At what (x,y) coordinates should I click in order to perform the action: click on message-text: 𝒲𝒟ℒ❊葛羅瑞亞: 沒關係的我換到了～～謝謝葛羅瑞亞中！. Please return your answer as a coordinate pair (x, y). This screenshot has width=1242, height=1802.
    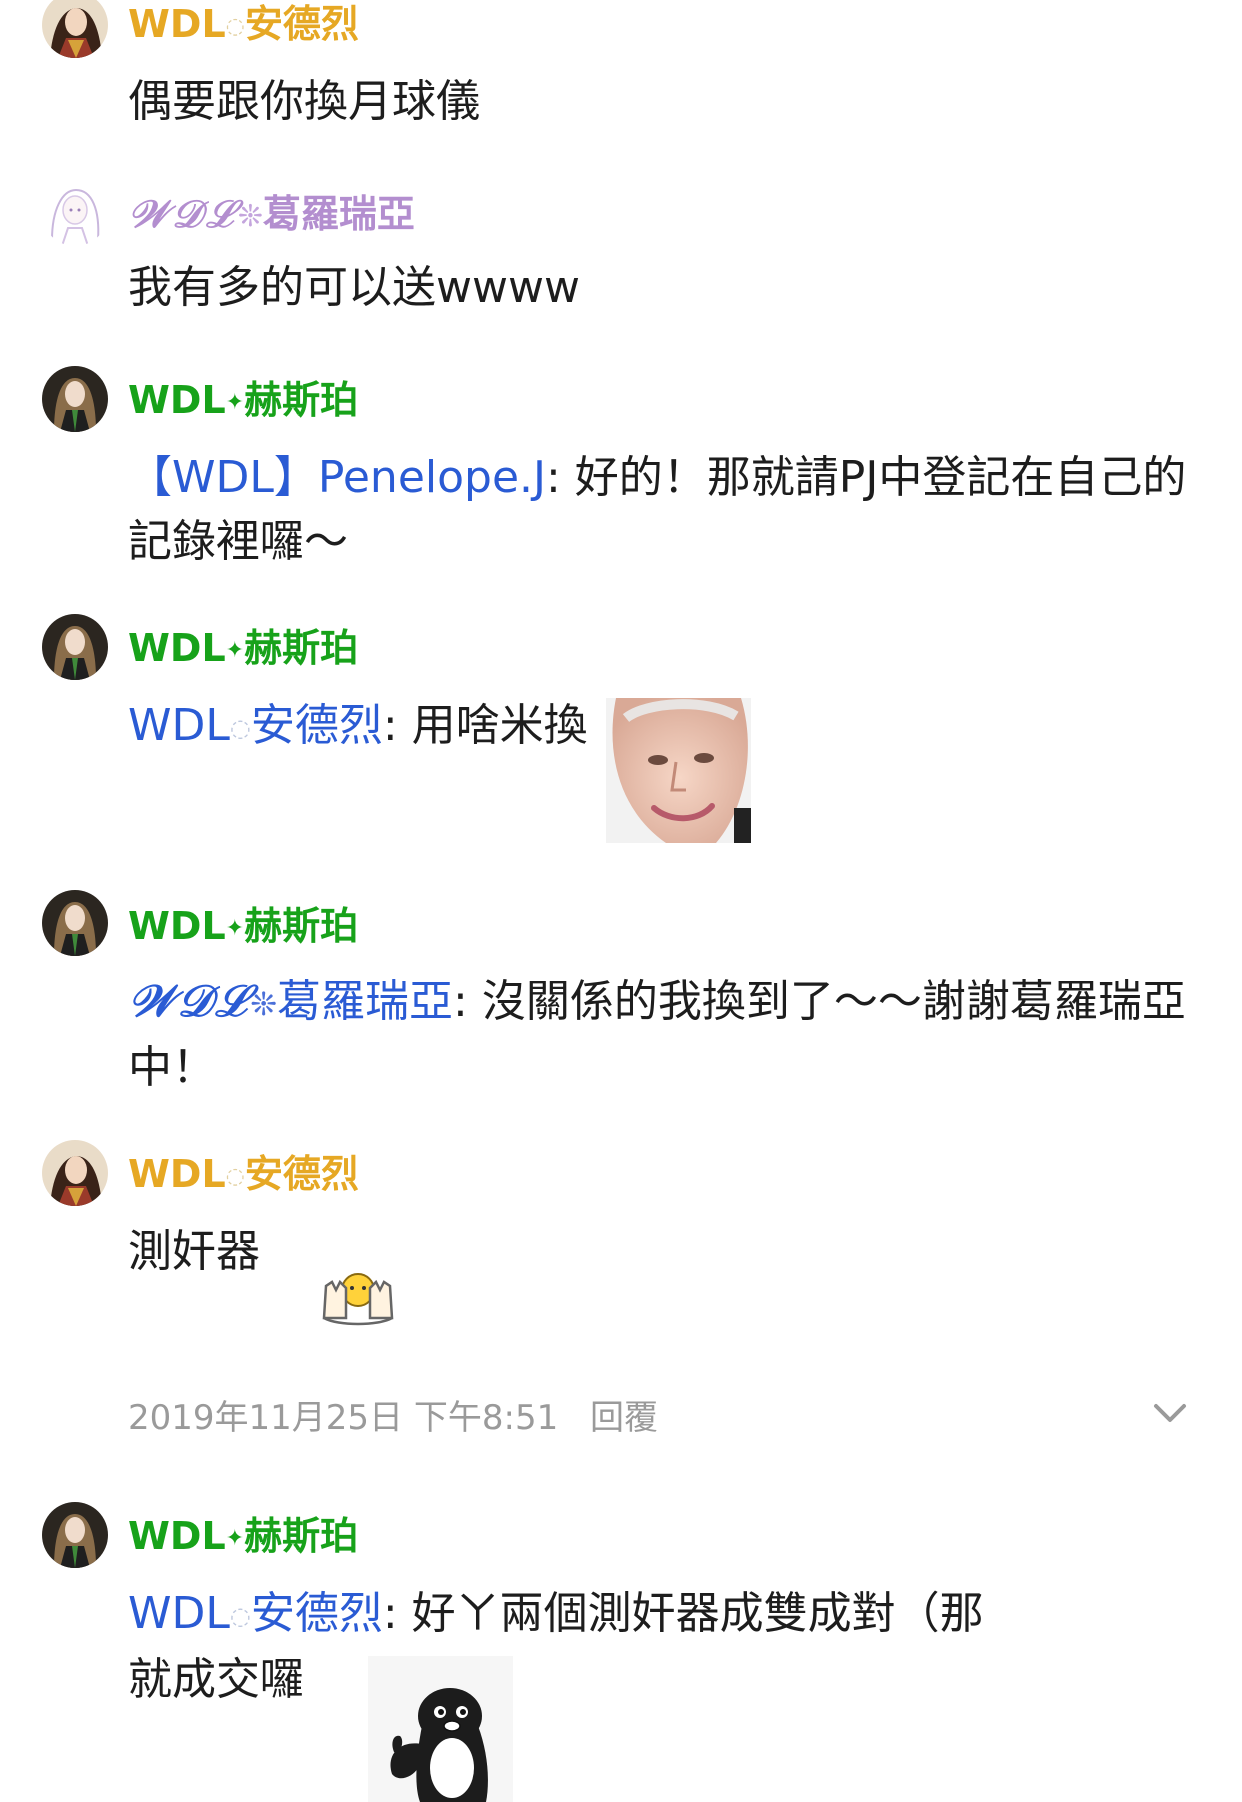
    Looking at the image, I should click on (658, 1035).